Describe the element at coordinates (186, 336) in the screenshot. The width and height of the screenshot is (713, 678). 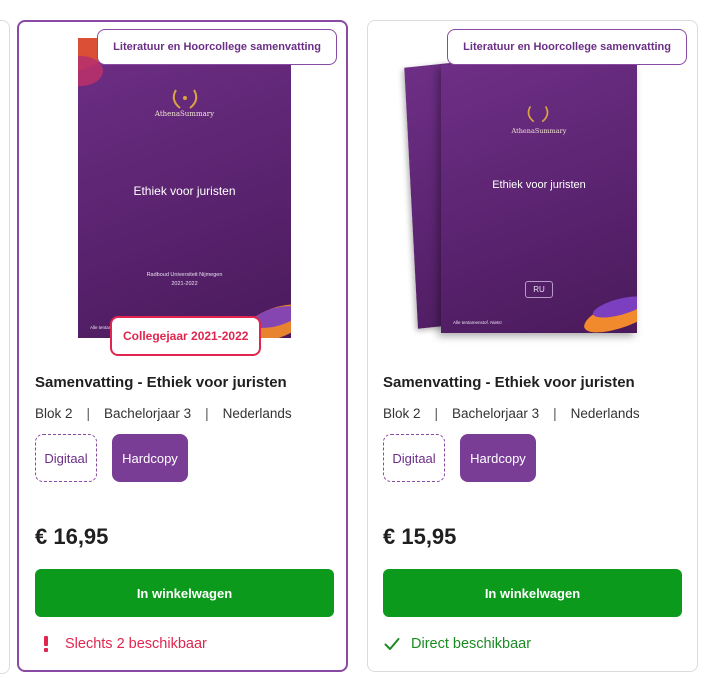
I see `academic-year-badge: Collegejaar 2021-2022` at that location.